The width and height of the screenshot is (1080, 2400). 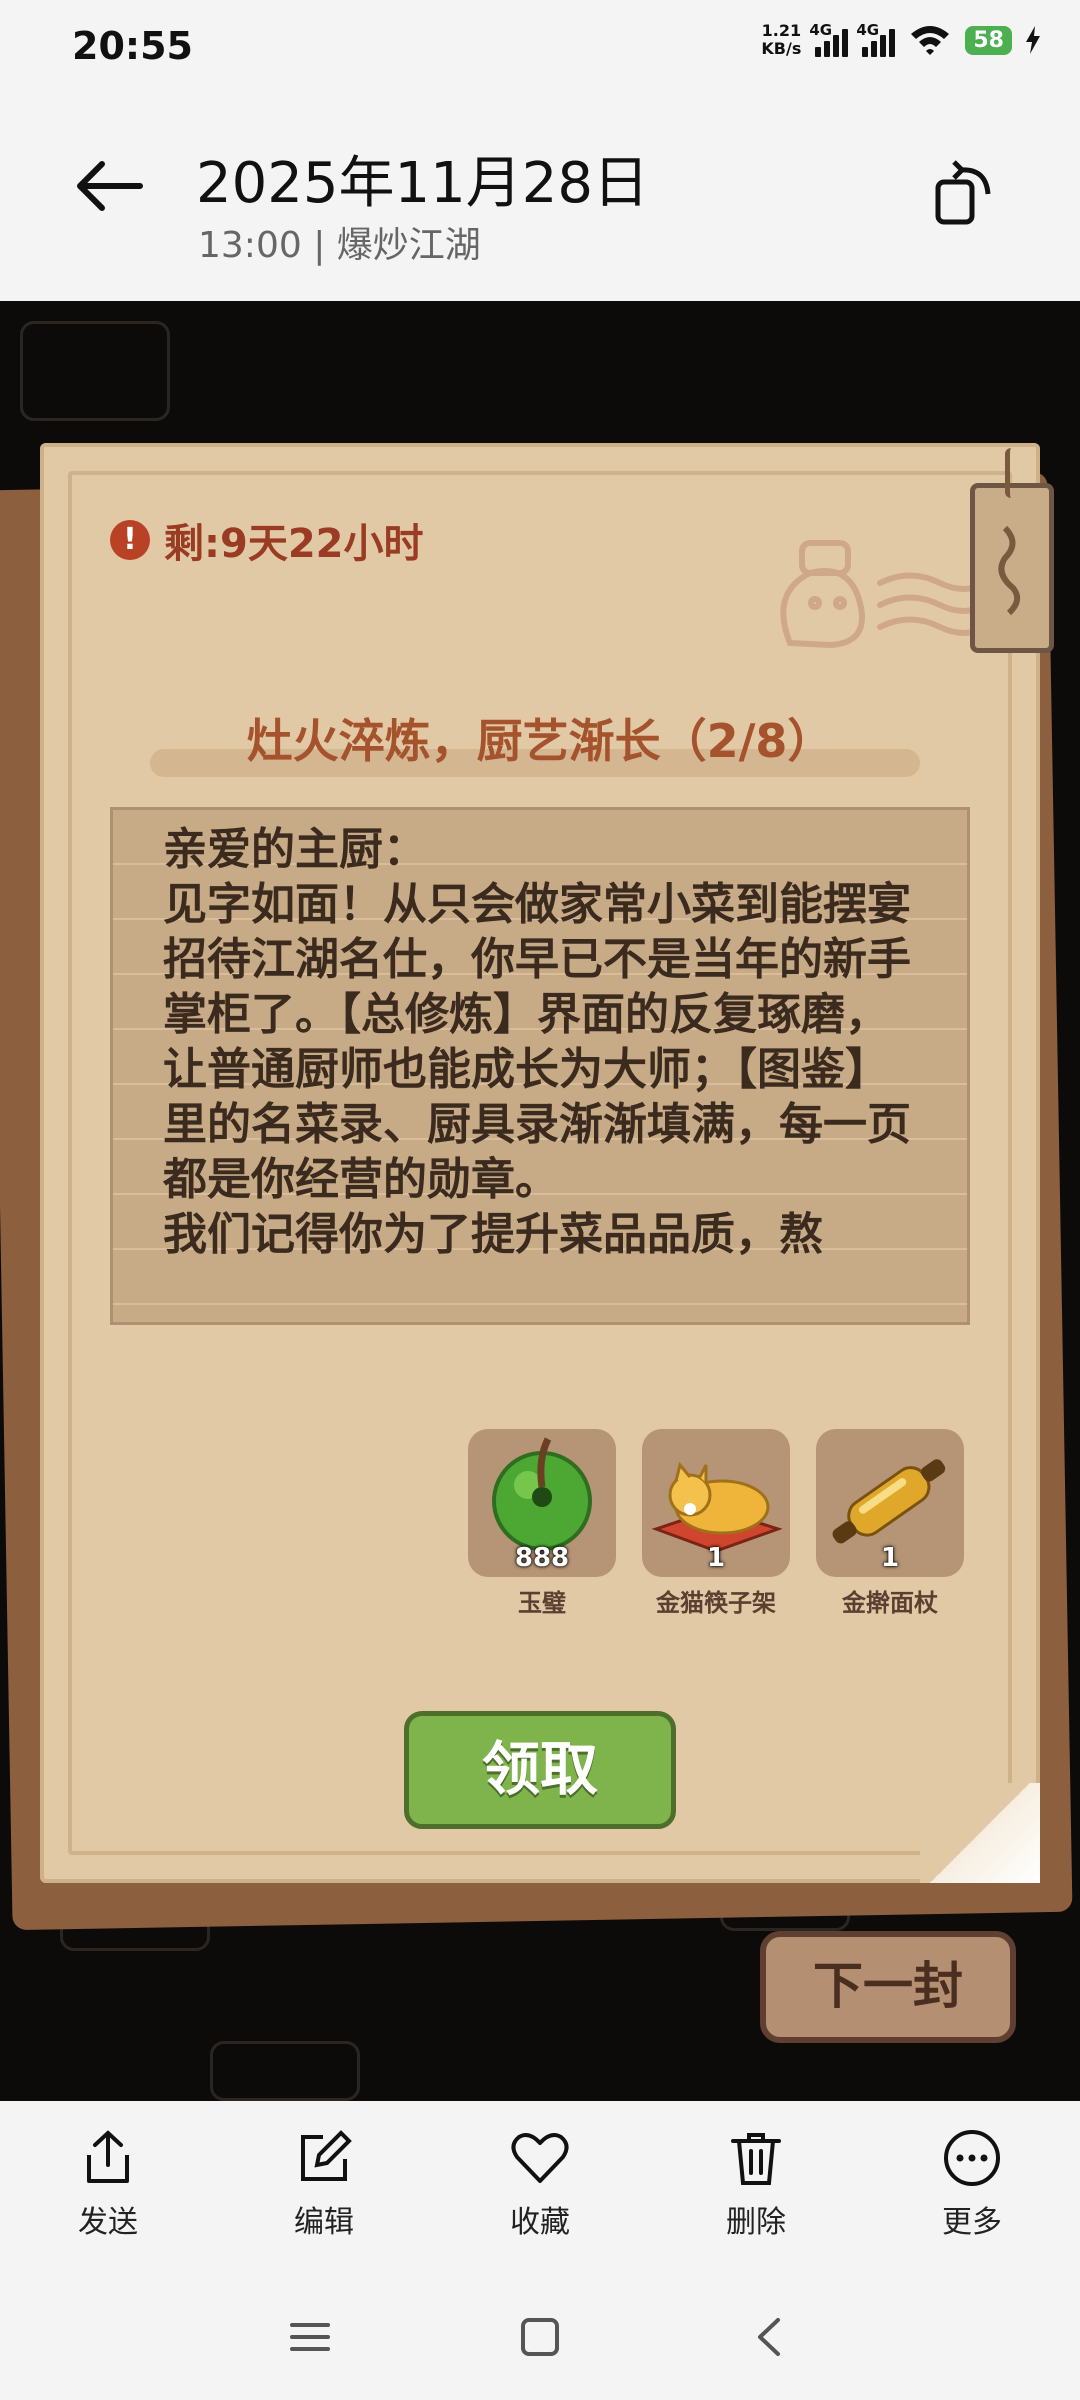 What do you see at coordinates (132, 46) in the screenshot?
I see `status-time: 20:55` at bounding box center [132, 46].